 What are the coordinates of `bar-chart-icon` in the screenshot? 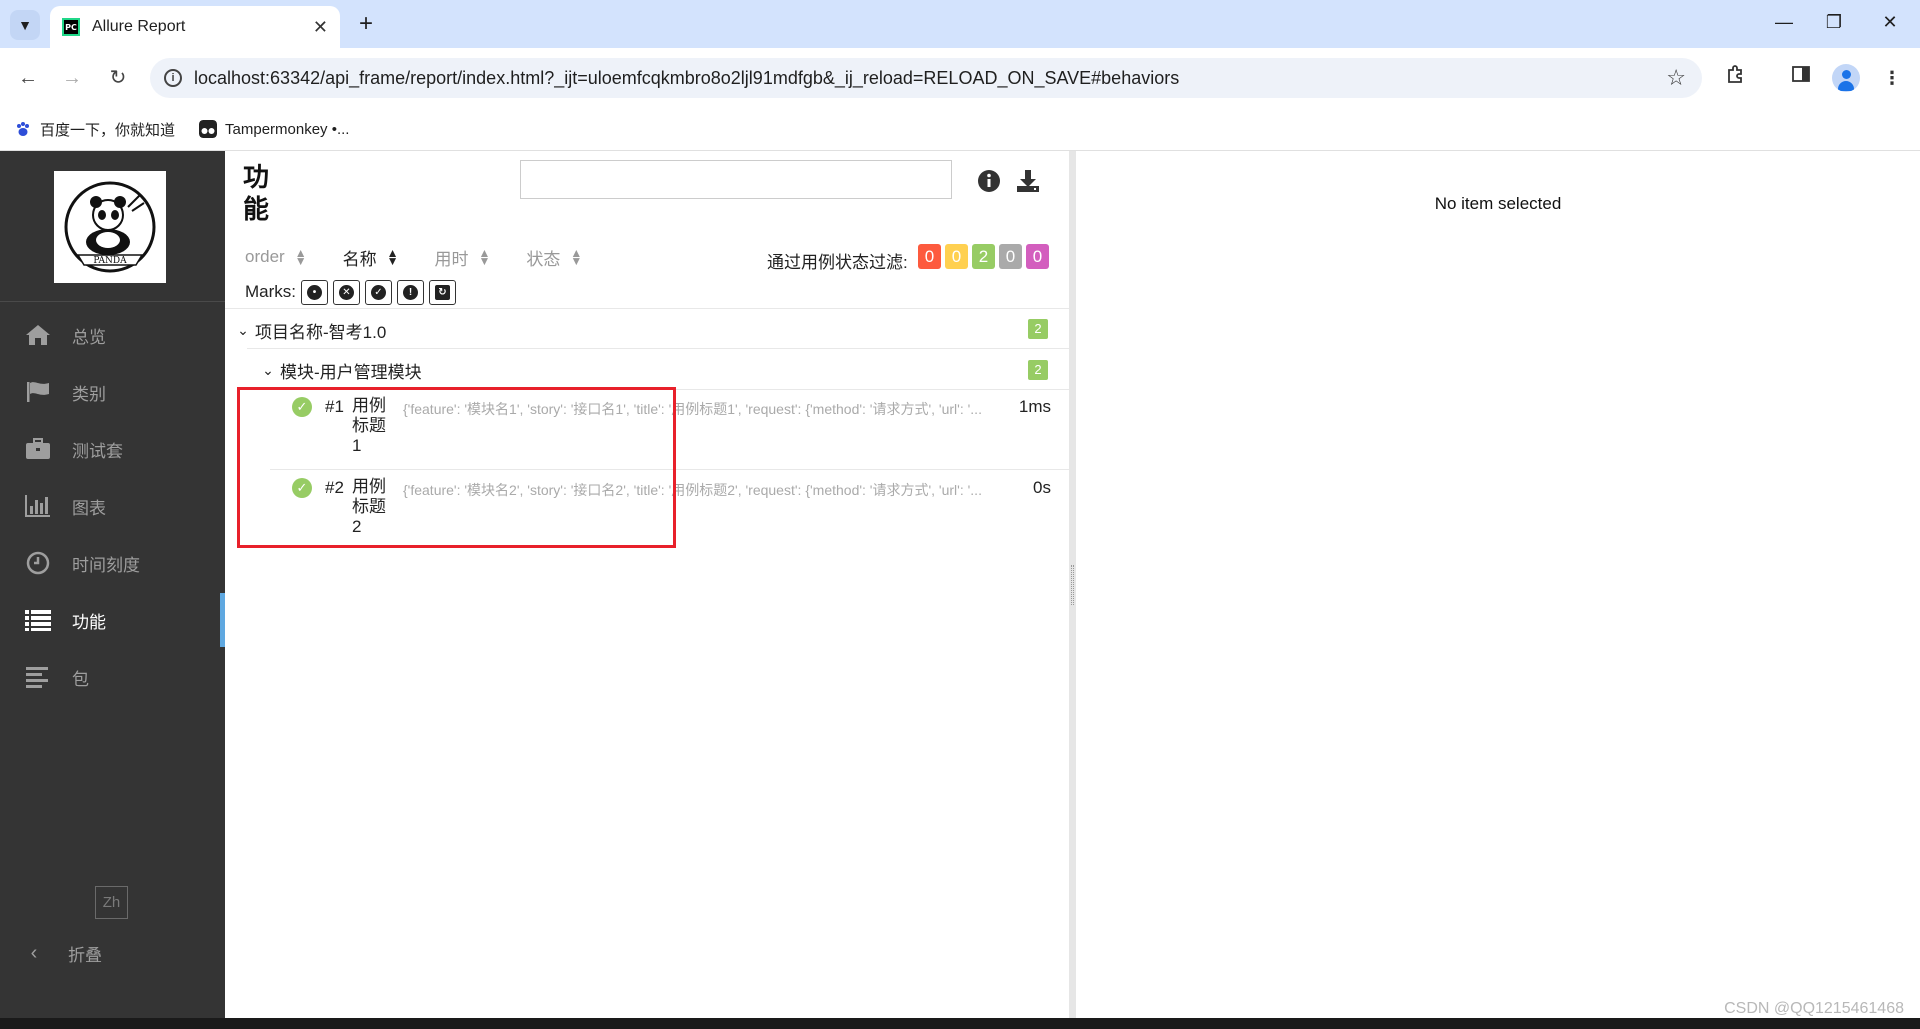 It's located at (38, 506).